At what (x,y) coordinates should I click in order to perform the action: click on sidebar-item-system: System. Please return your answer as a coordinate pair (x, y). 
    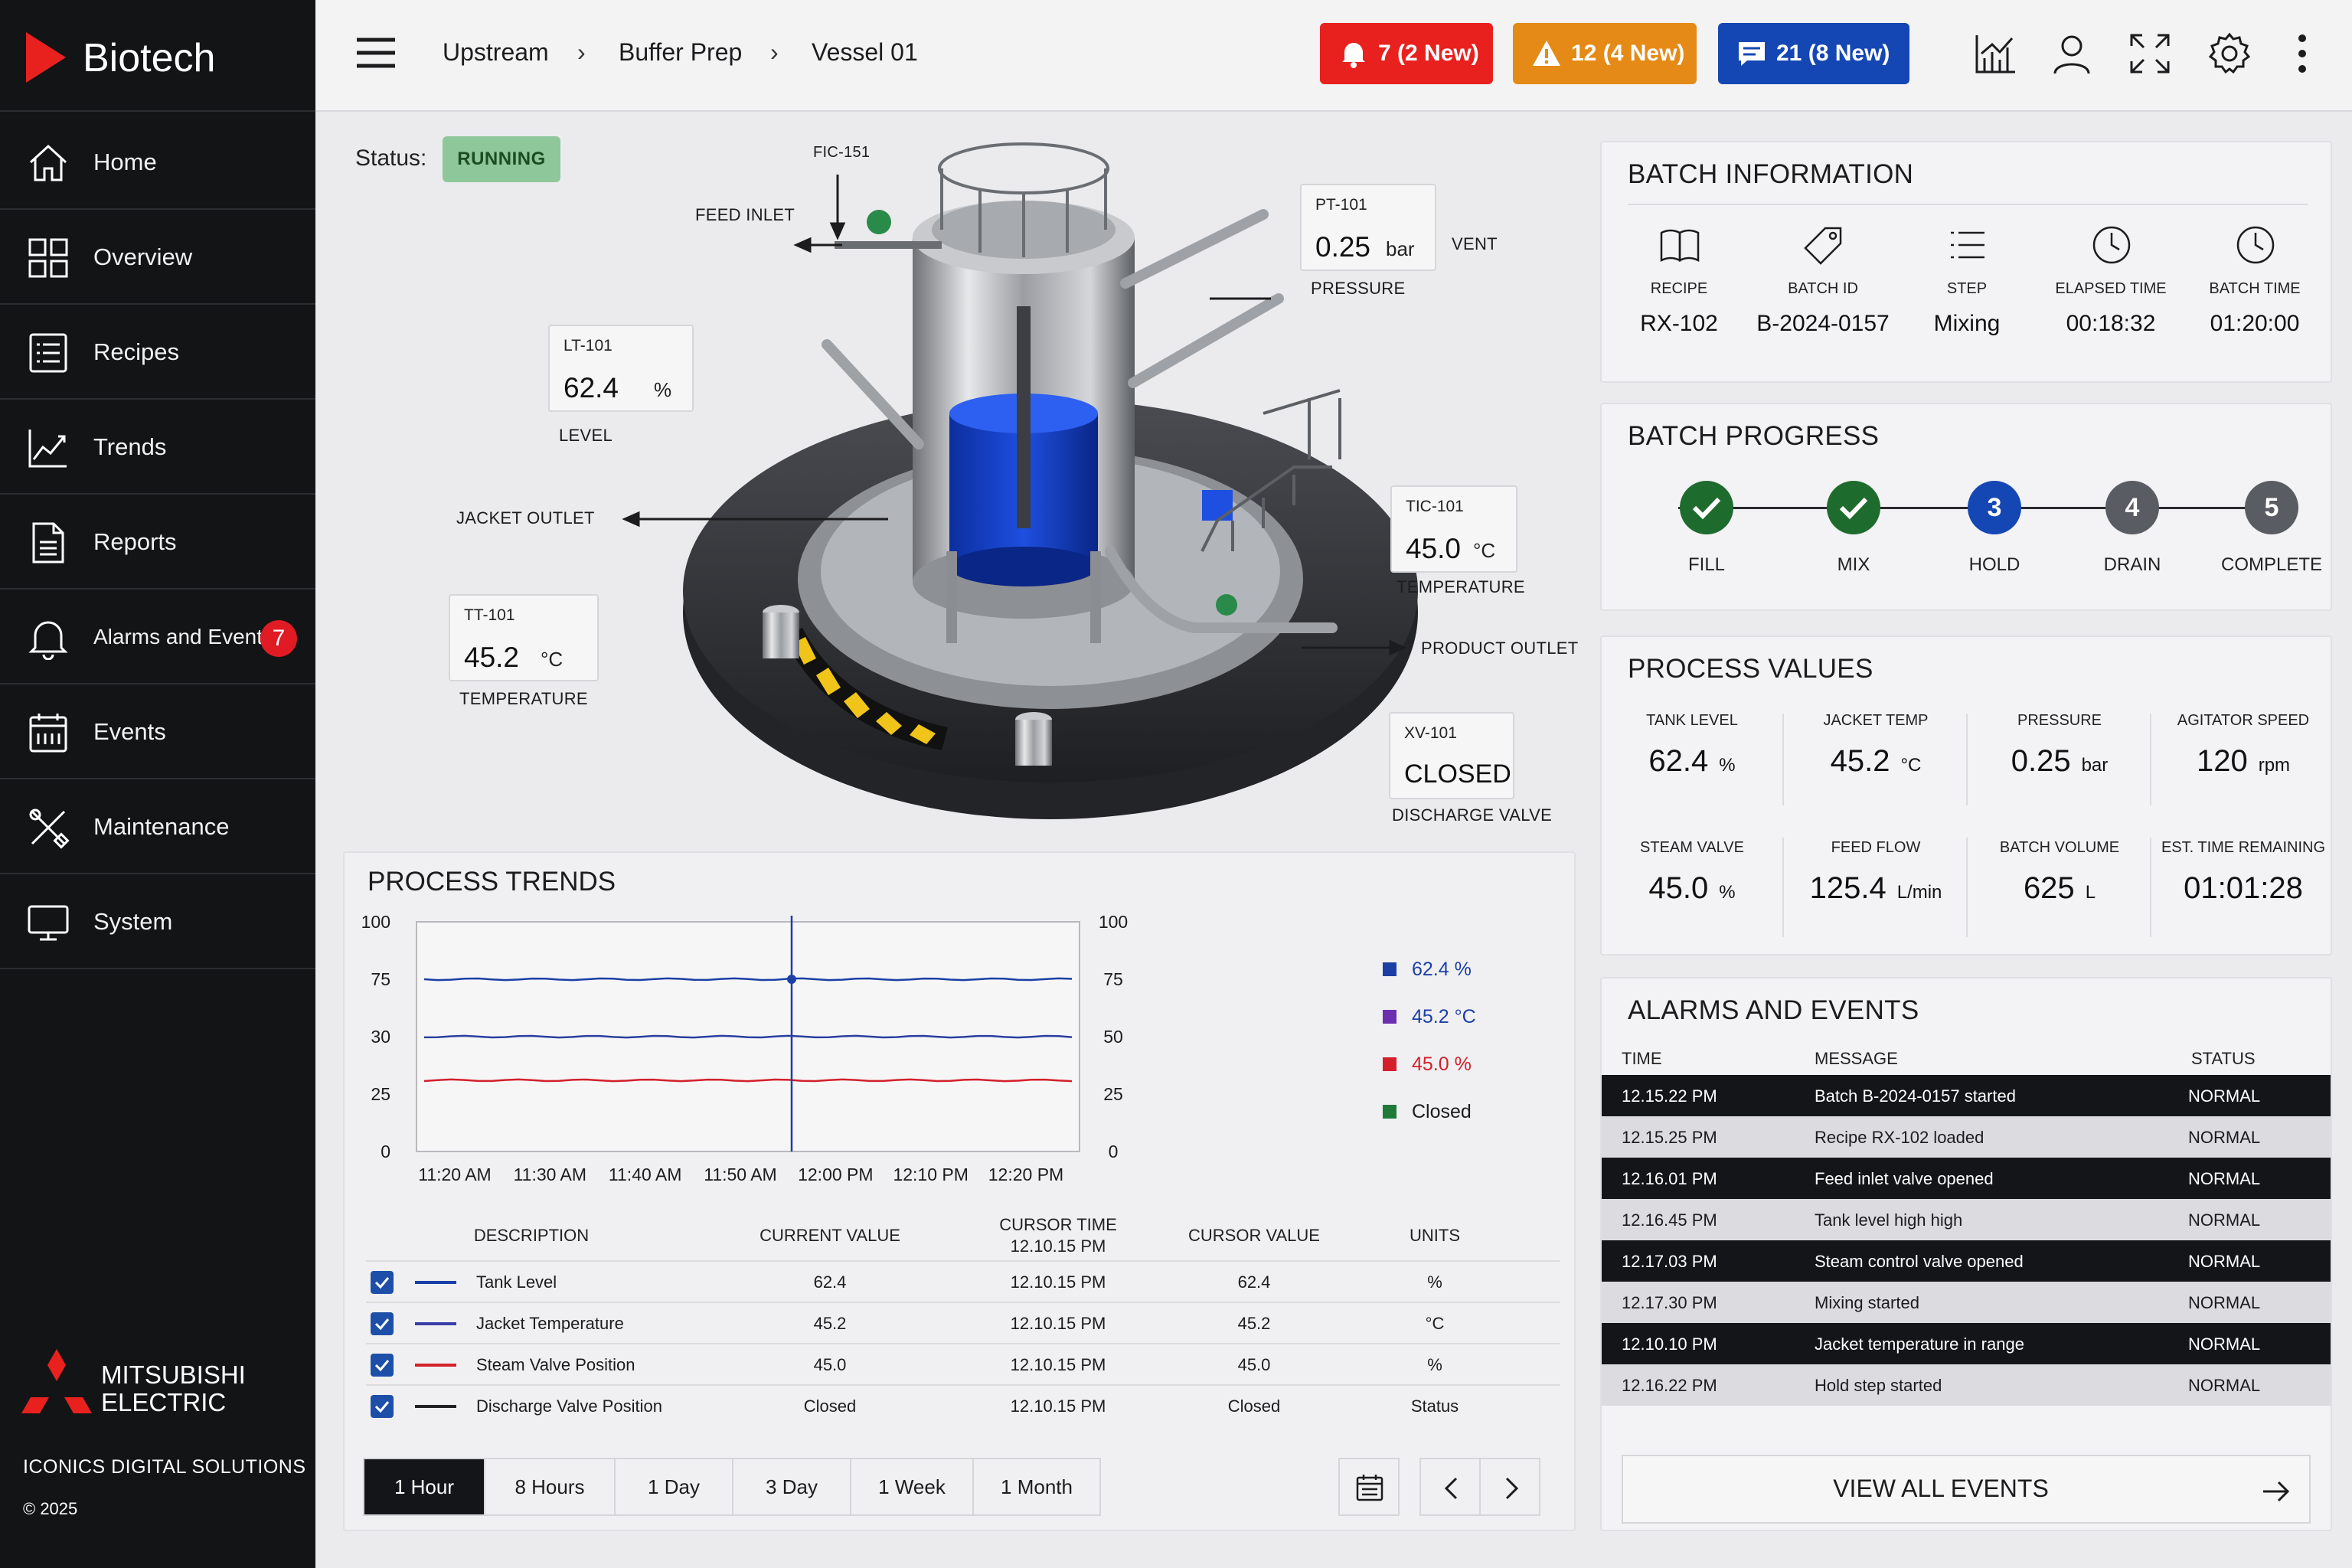
    Looking at the image, I should click on (157, 921).